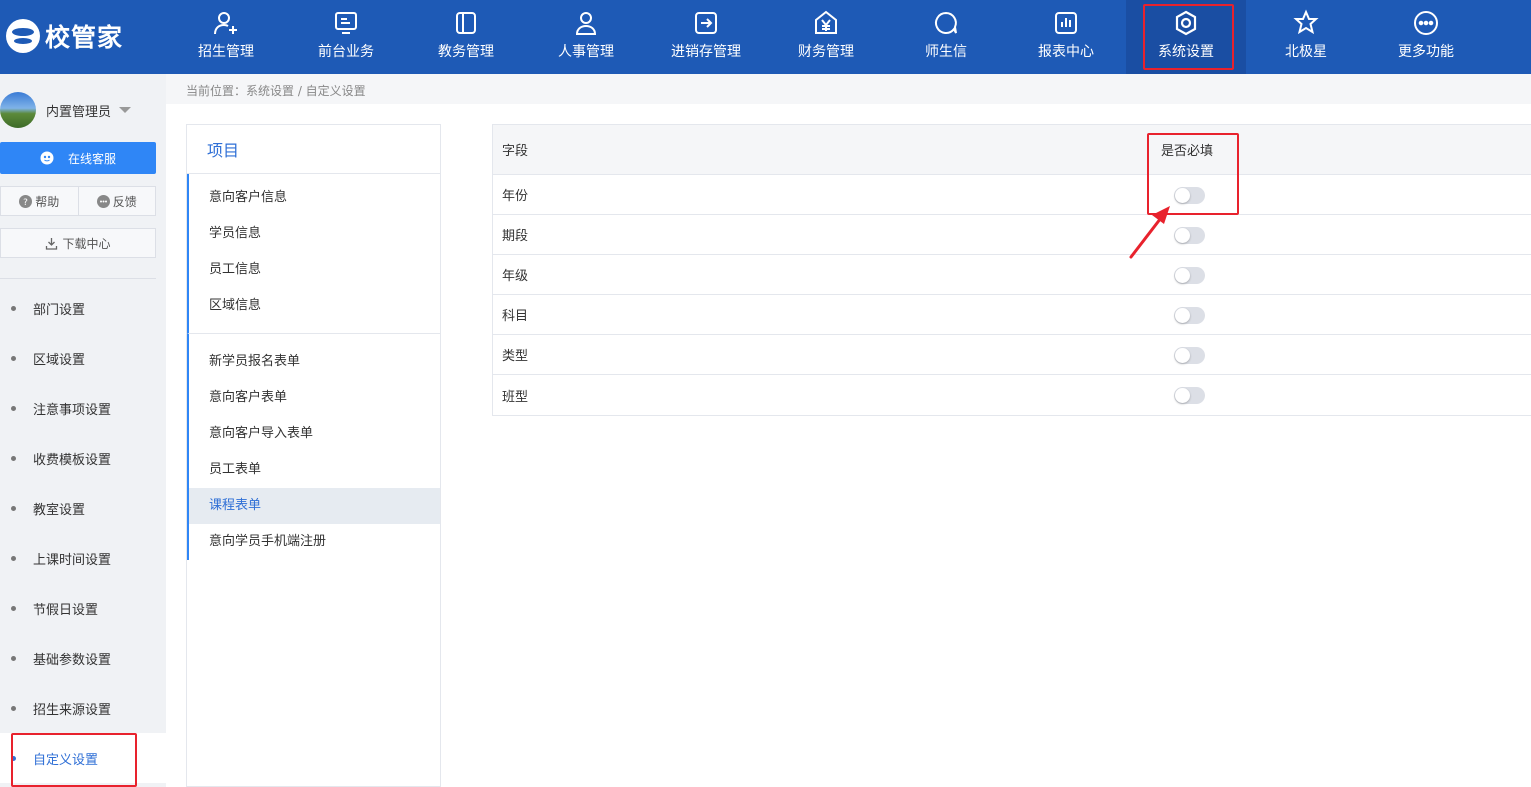 This screenshot has width=1531, height=787. I want to click on sidebar-item-fee-template: 收费模板设置, so click(83, 458).